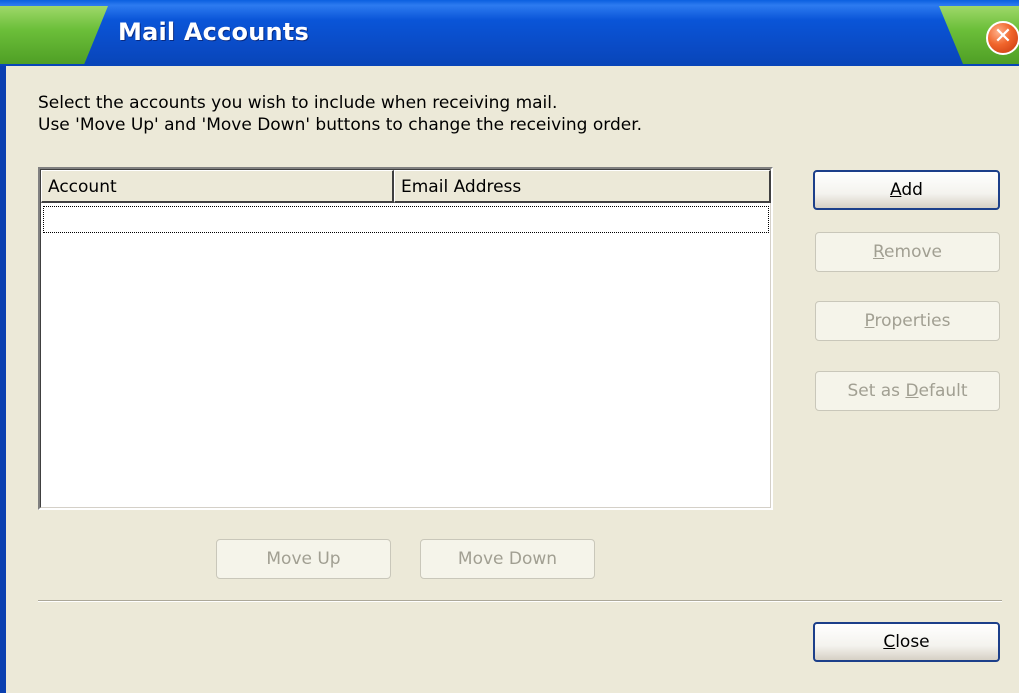 The image size is (1019, 693). What do you see at coordinates (878, 252) in the screenshot?
I see `remove-button-accel: R` at bounding box center [878, 252].